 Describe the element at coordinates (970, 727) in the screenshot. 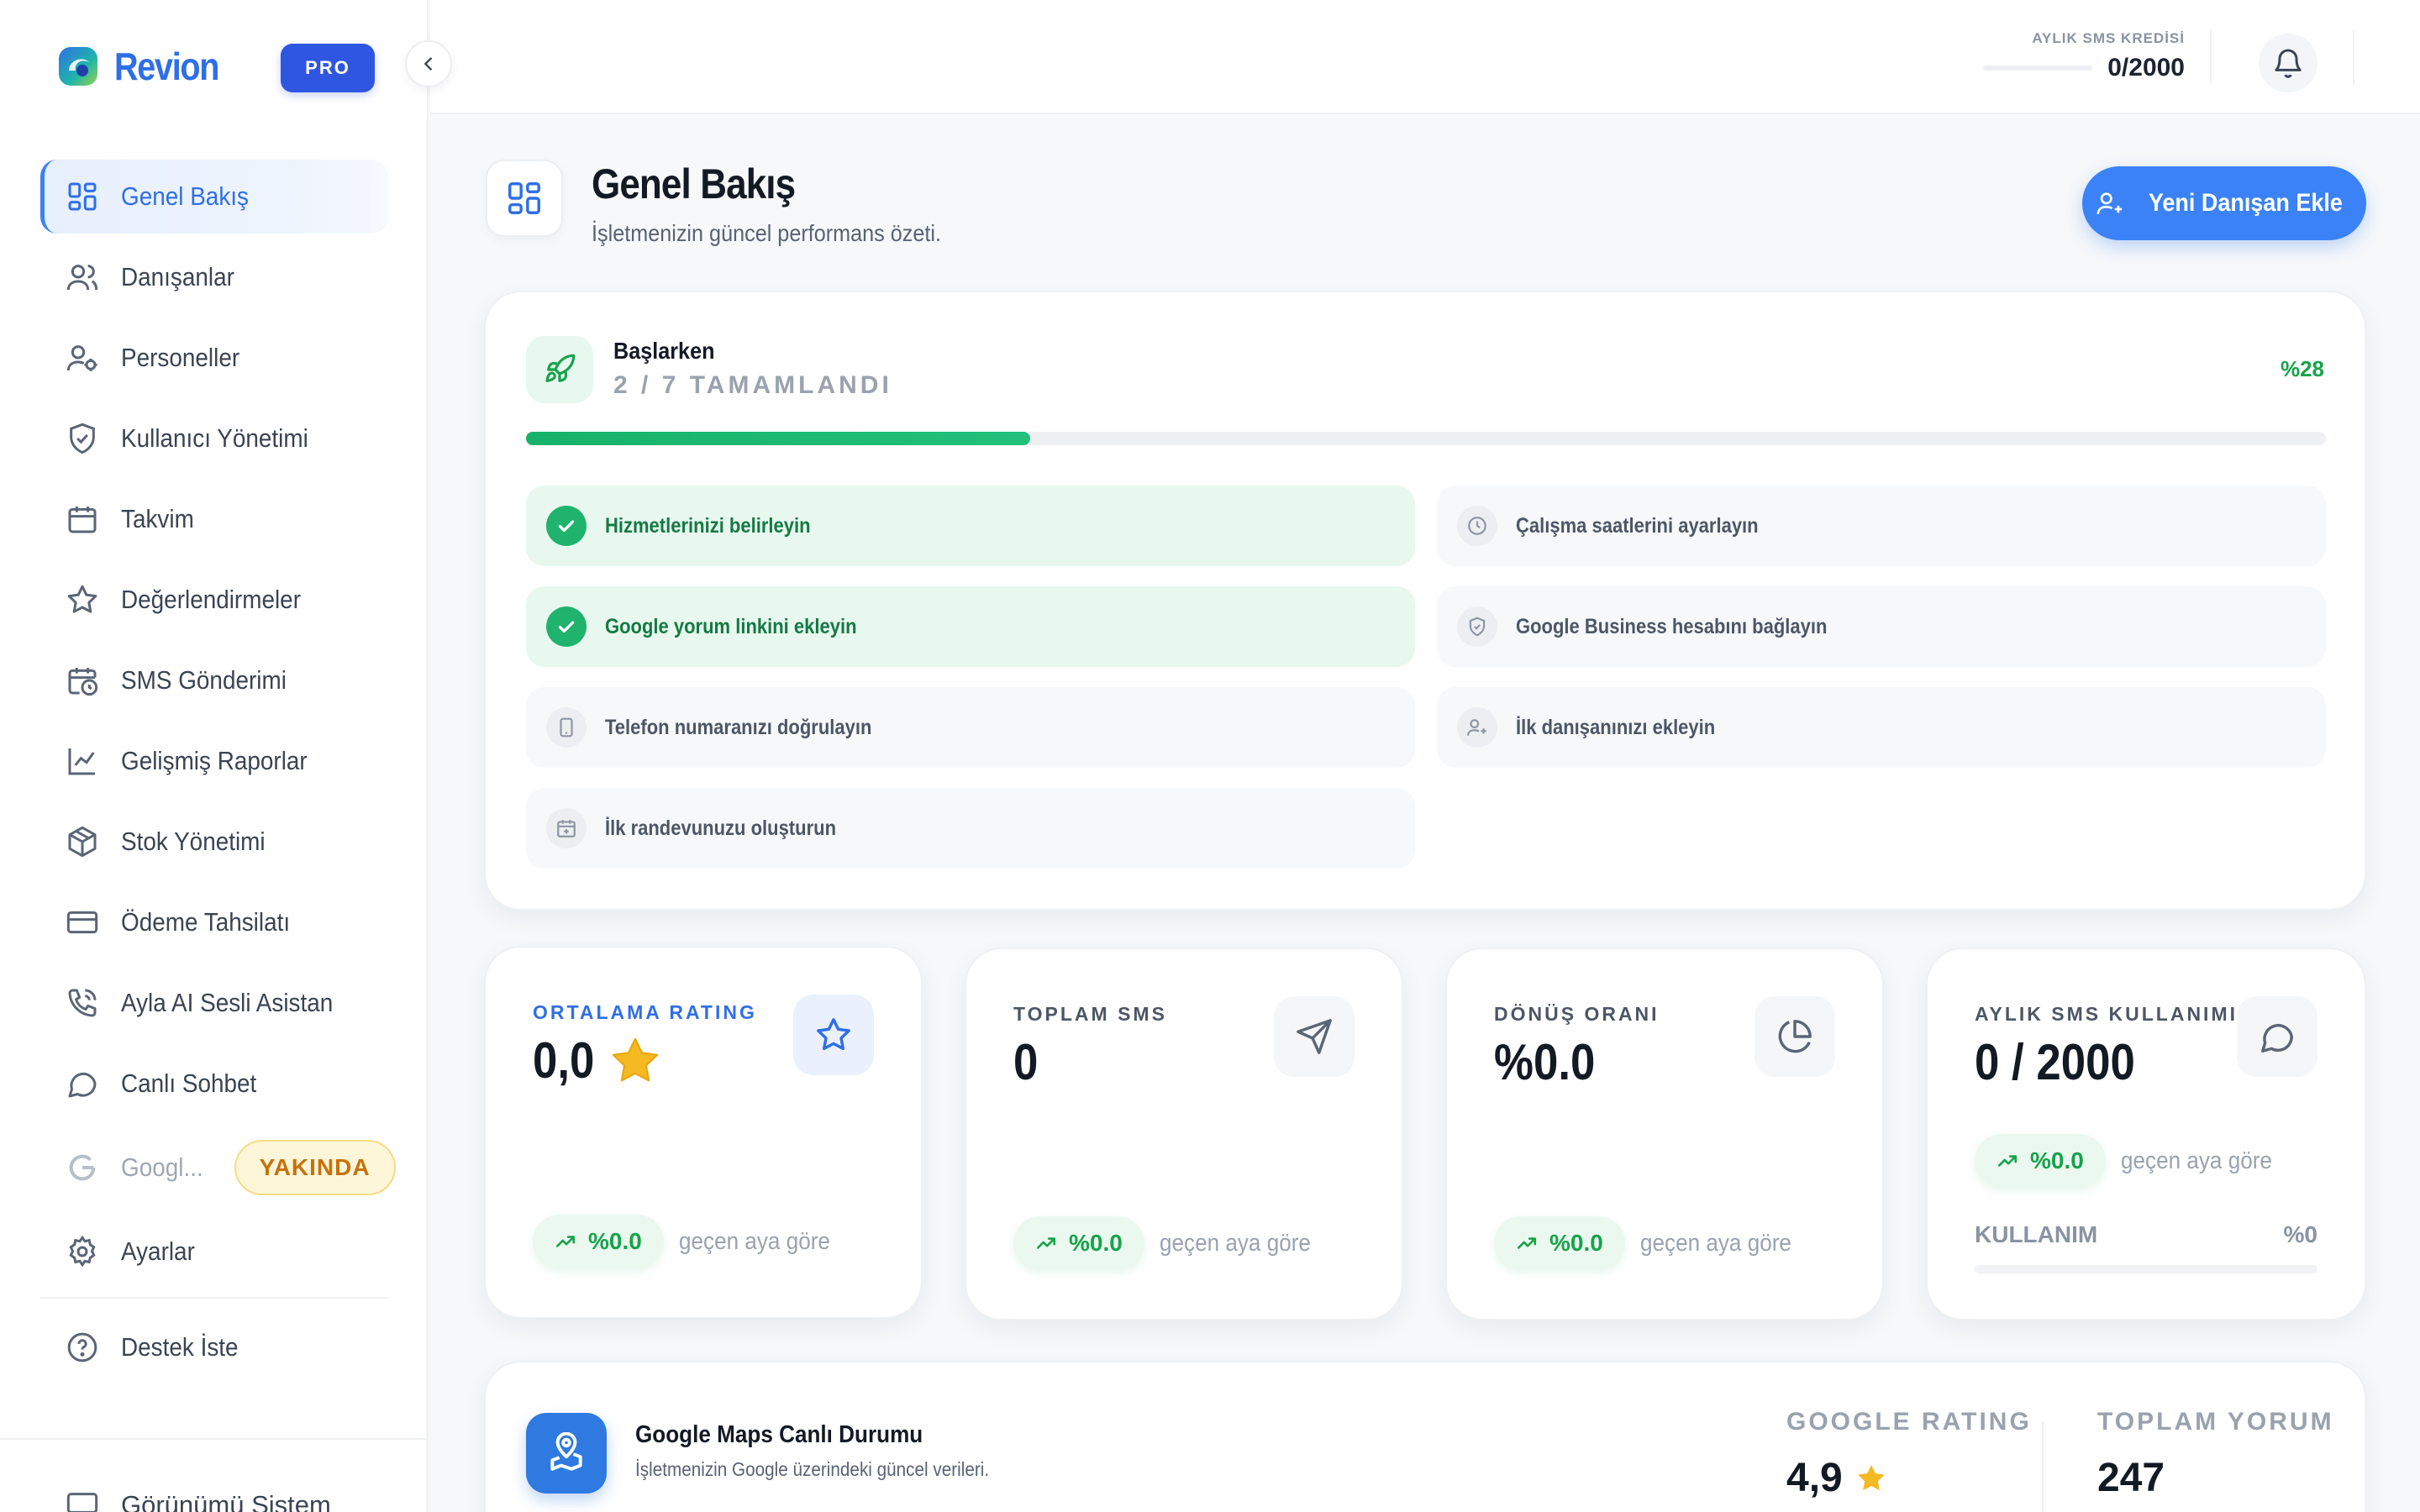

I see `task-verify-phone: Telefon numaranızı doğrulayın` at that location.